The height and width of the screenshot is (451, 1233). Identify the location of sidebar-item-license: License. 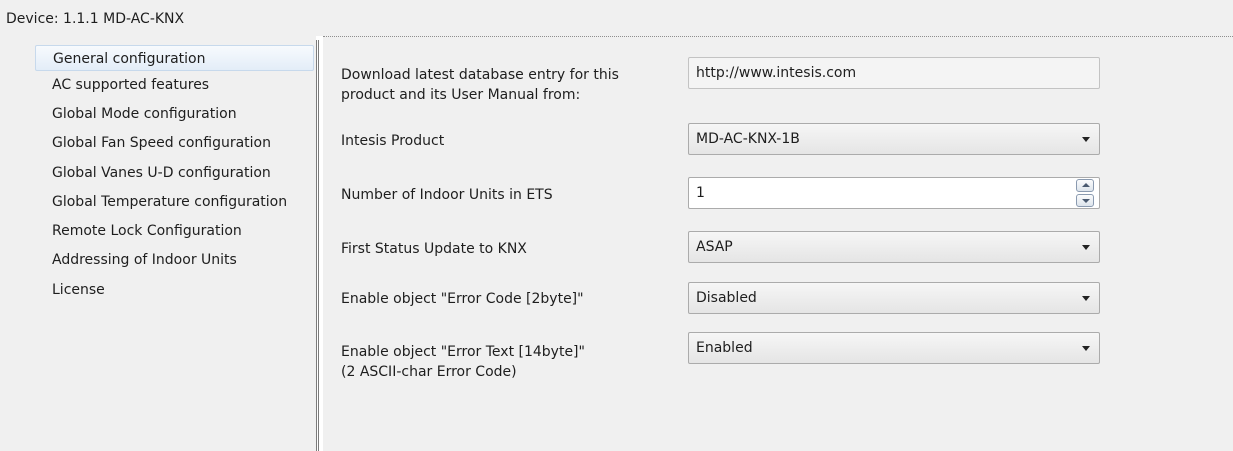
(78, 290).